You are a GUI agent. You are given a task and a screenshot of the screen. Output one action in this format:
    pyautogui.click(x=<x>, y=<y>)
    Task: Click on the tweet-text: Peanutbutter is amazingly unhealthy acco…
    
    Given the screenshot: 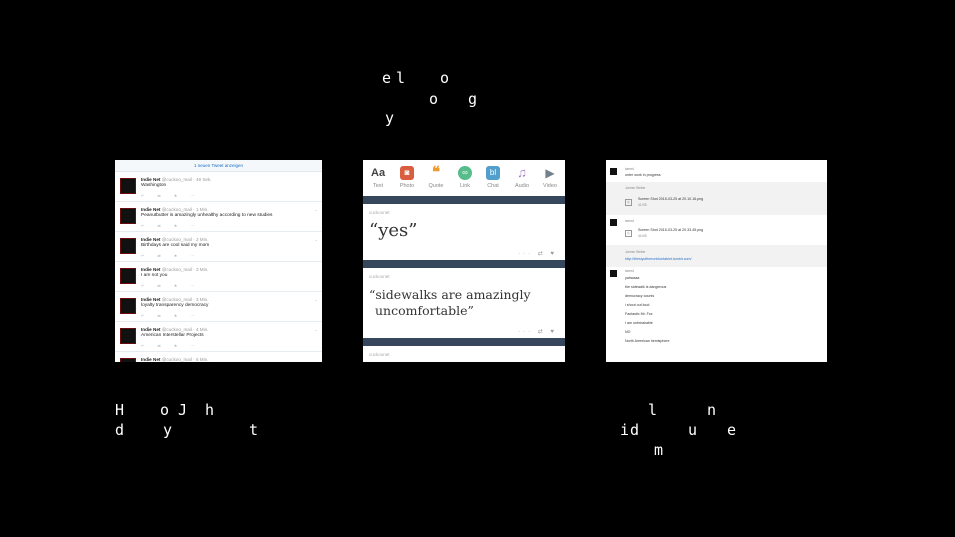 What is the action you would take?
    pyautogui.click(x=207, y=215)
    